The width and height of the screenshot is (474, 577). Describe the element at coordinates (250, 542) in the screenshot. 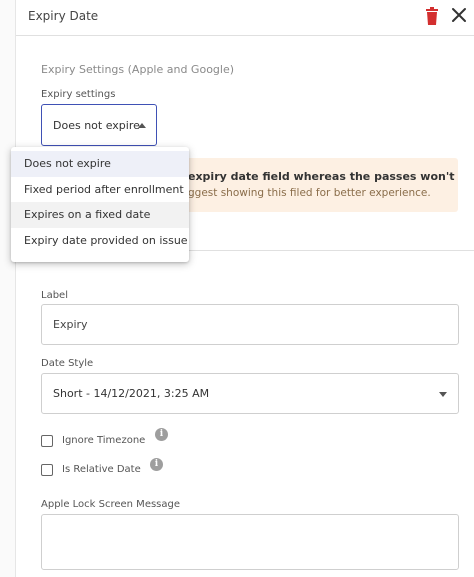

I see `lock-screen-message-input` at that location.